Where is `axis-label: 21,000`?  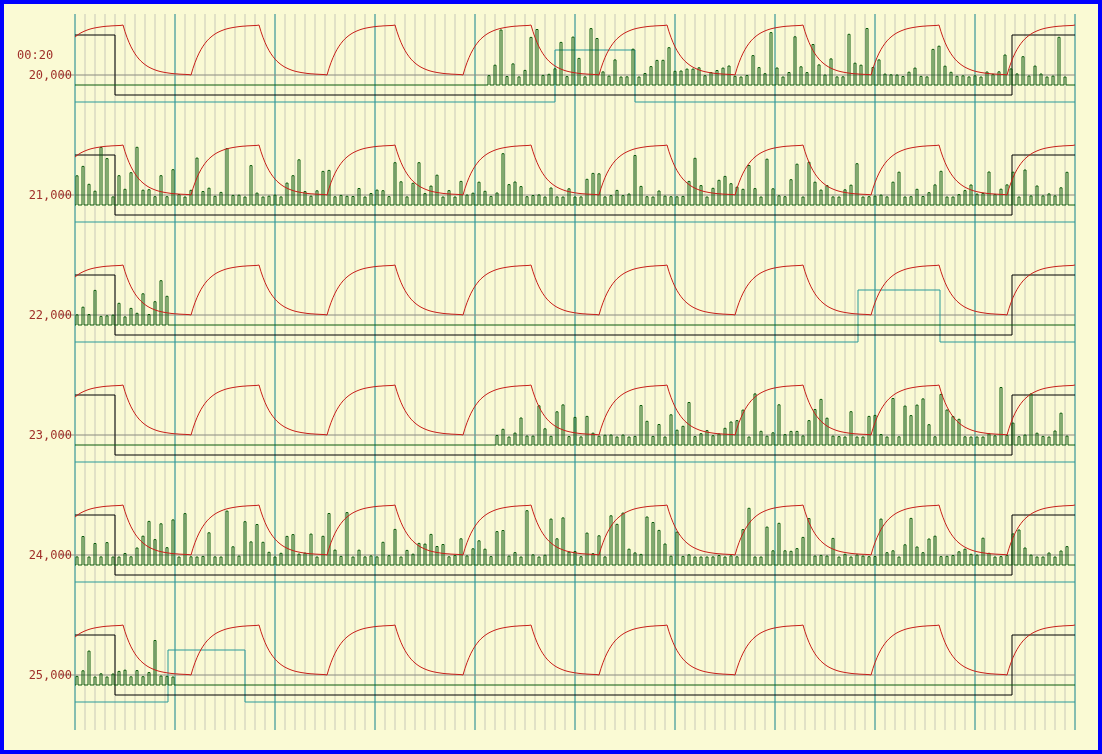
axis-label: 21,000 is located at coordinates (50, 195).